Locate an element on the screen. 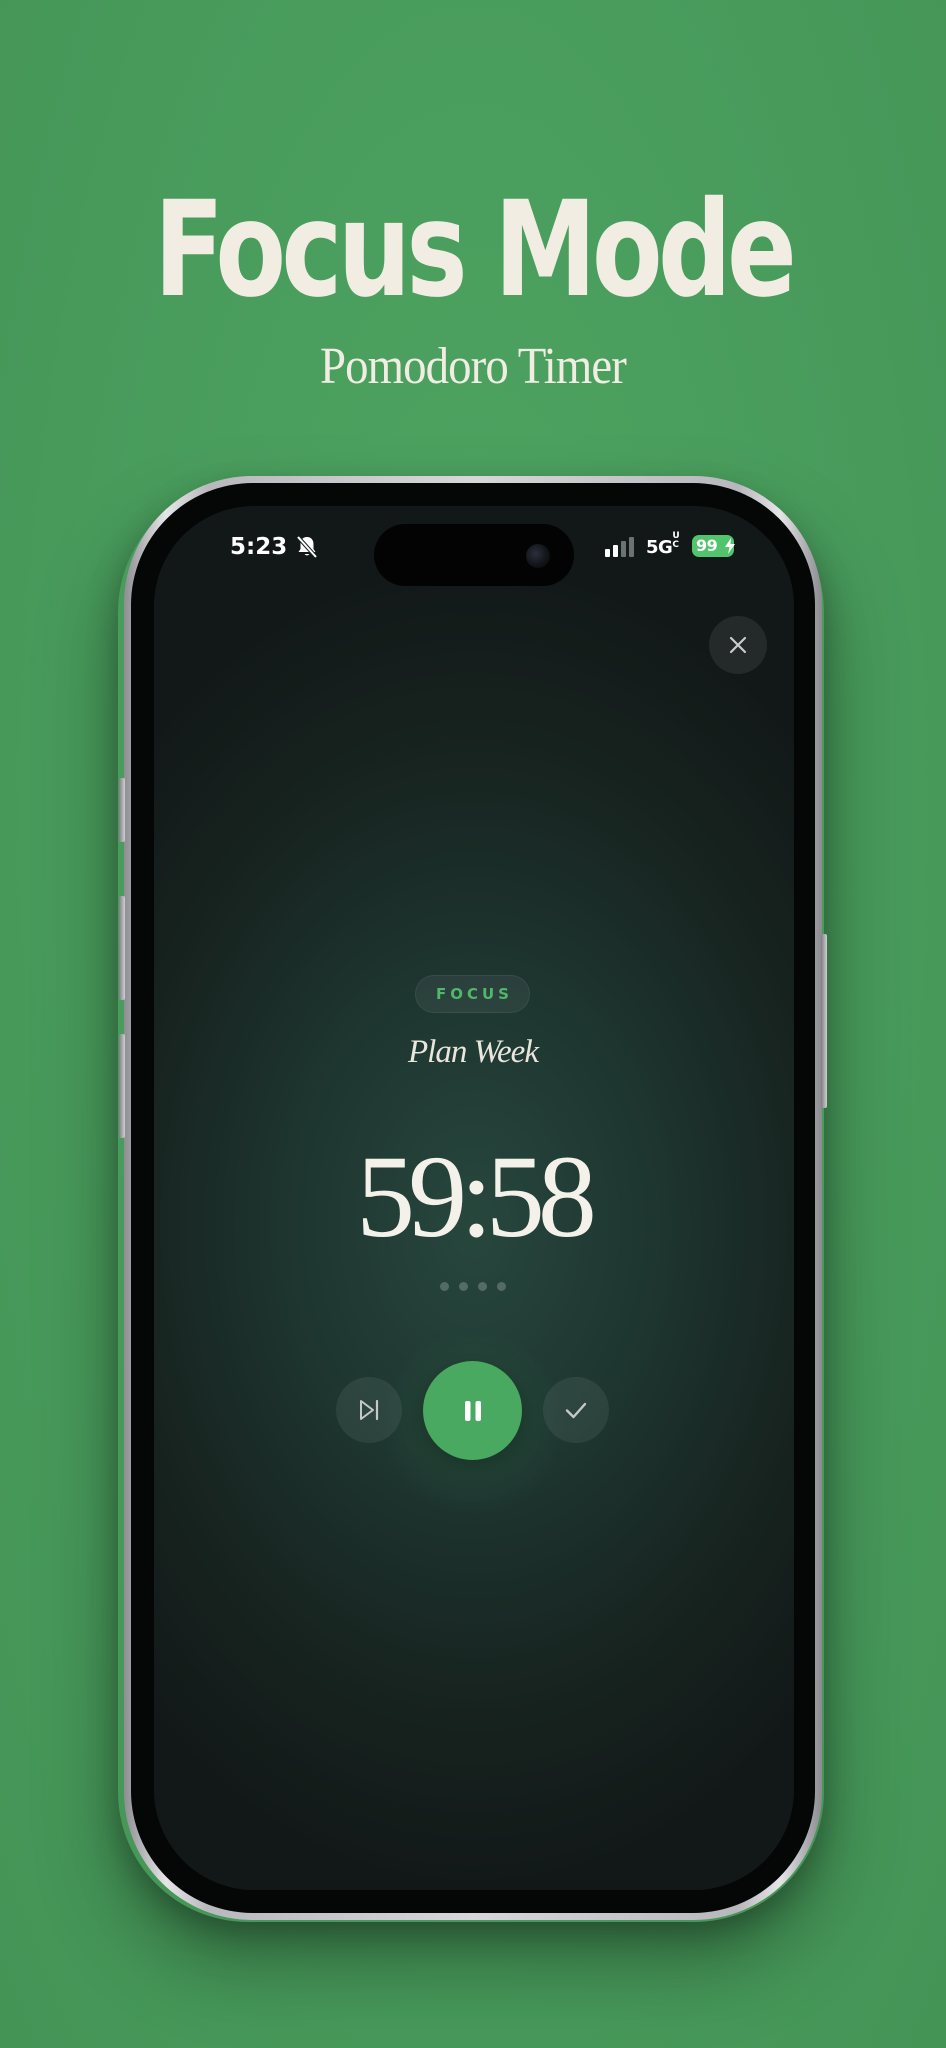 This screenshot has height=2048, width=946. pause-button is located at coordinates (472, 1410).